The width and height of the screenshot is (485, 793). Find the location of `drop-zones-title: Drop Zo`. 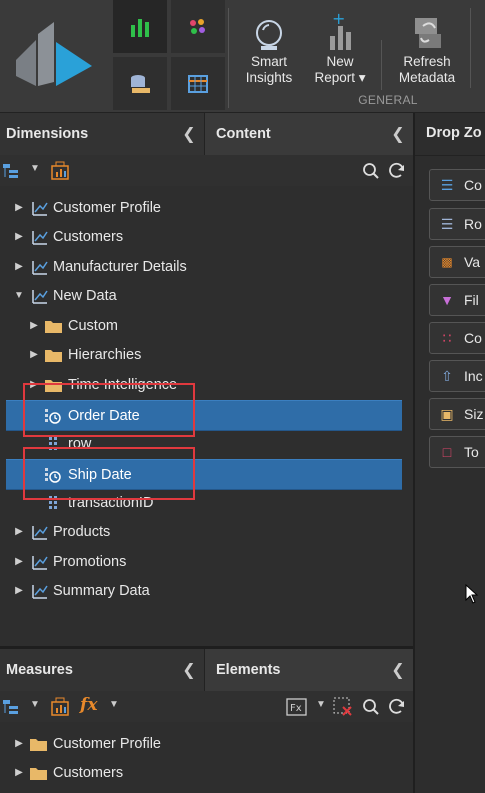

drop-zones-title: Drop Zo is located at coordinates (454, 133).